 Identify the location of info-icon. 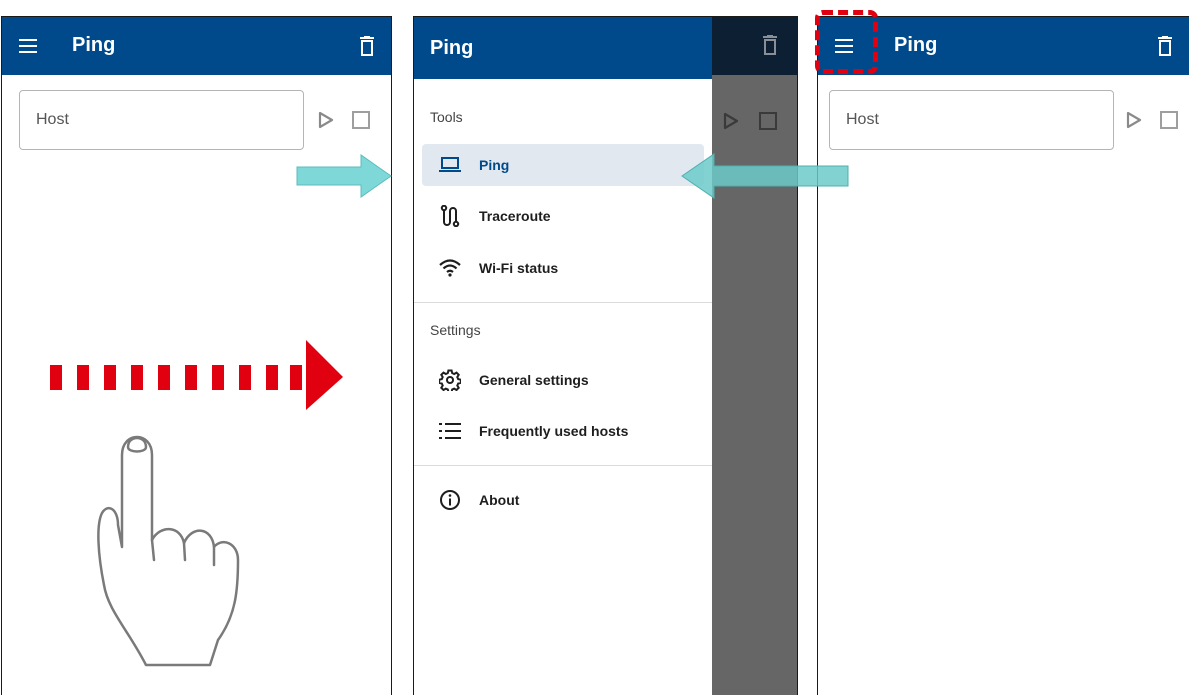
(450, 500).